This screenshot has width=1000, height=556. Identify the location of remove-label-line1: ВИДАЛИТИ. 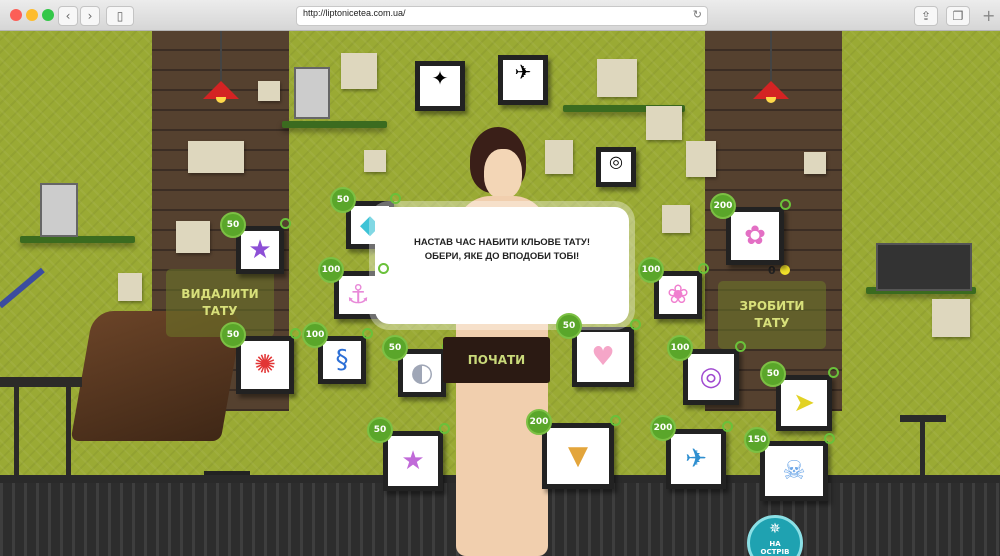
(220, 294).